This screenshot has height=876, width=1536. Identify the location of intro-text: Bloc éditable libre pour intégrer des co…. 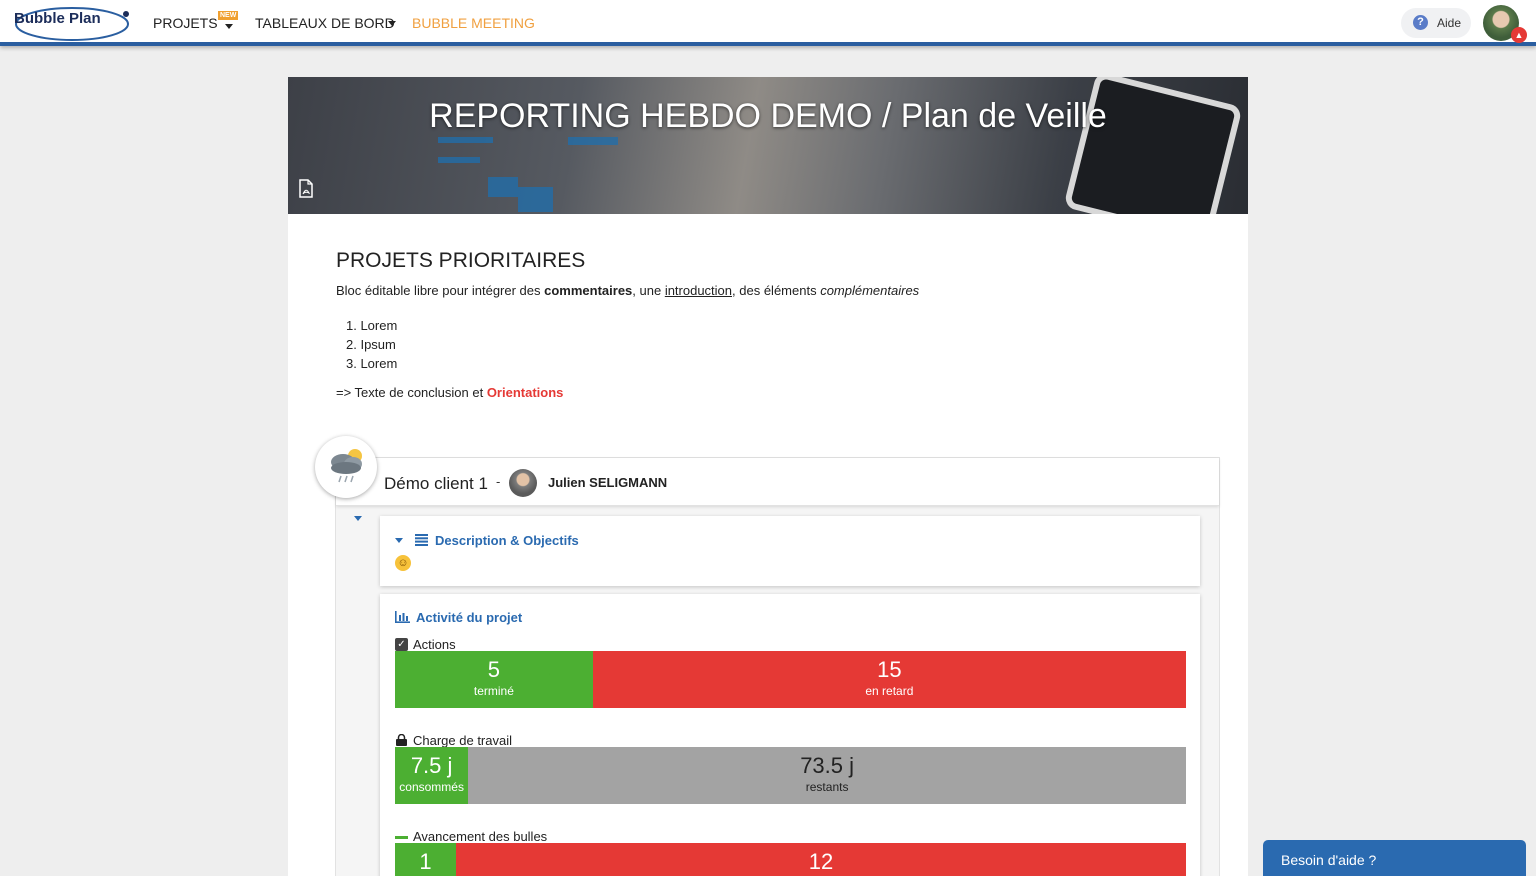
(627, 290).